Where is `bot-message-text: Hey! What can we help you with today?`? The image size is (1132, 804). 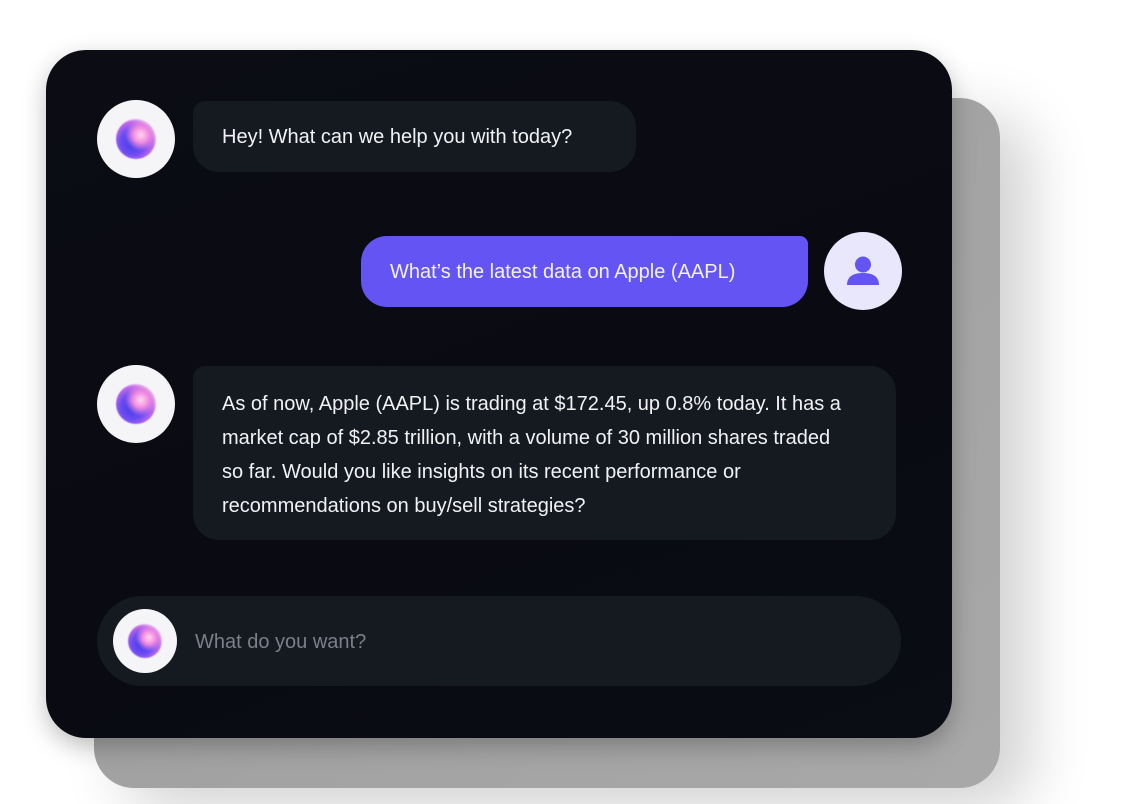 bot-message-text: Hey! What can we help you with today? is located at coordinates (397, 137).